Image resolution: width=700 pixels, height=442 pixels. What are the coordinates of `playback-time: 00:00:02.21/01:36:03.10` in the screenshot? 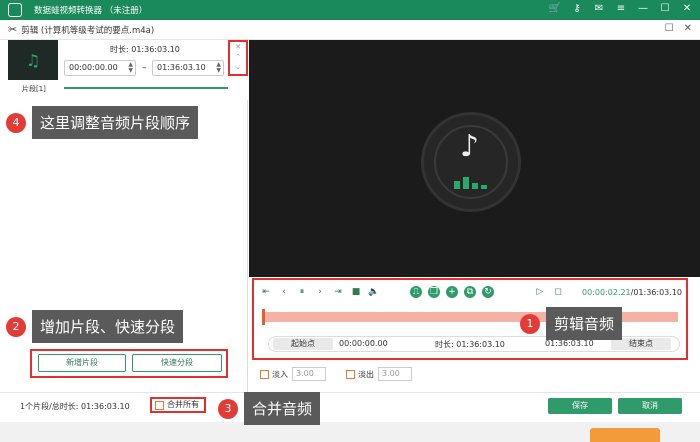 It's located at (632, 292).